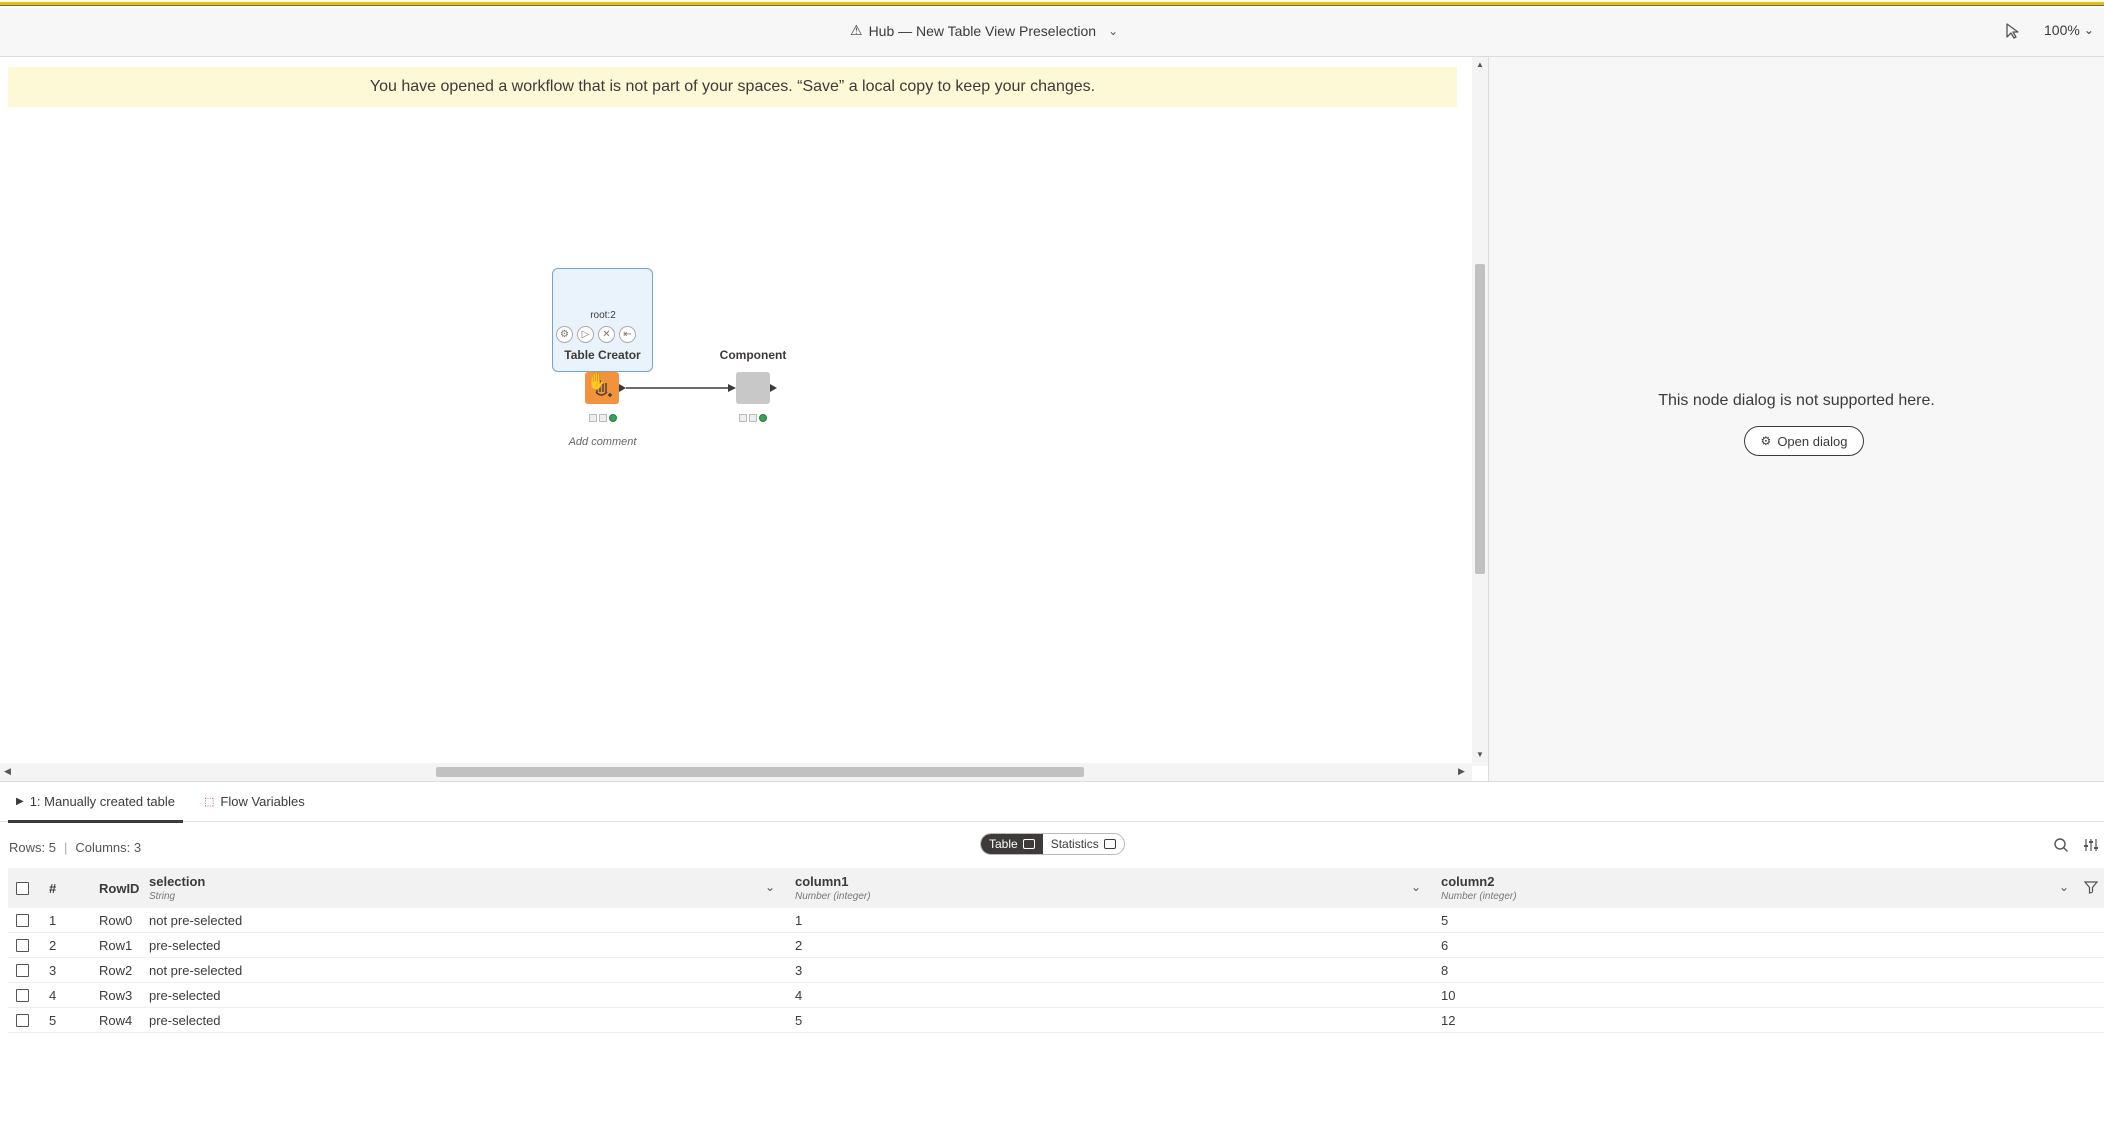 The height and width of the screenshot is (1132, 2104). Describe the element at coordinates (1056, 945) in the screenshot. I see `table-row: 2 Row1 pre-selected 2 6` at that location.